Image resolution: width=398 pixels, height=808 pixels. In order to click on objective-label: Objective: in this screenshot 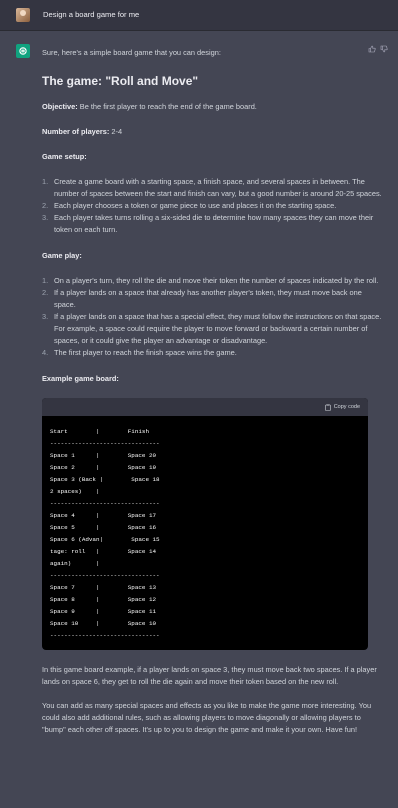, I will do `click(60, 106)`.